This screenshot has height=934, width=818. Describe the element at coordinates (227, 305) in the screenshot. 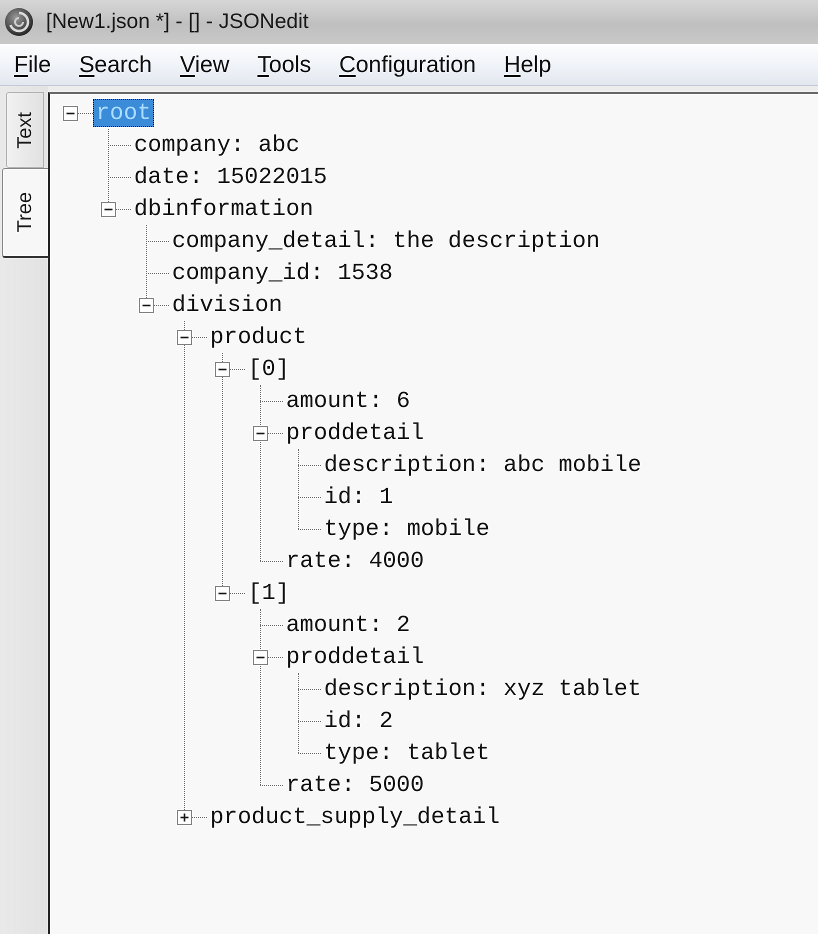

I see `tree-node: division` at that location.